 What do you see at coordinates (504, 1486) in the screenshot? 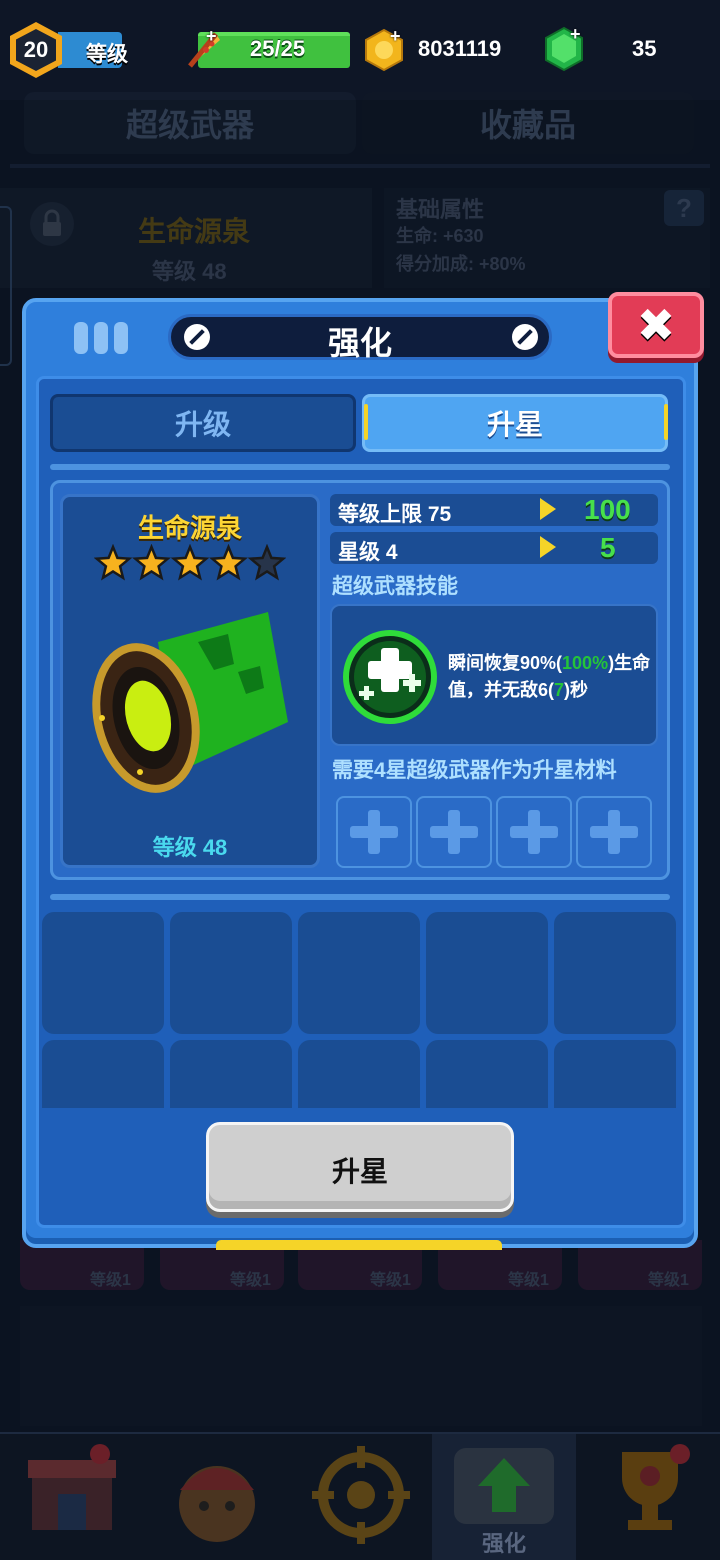
I see `upgrade-arrow-icon` at bounding box center [504, 1486].